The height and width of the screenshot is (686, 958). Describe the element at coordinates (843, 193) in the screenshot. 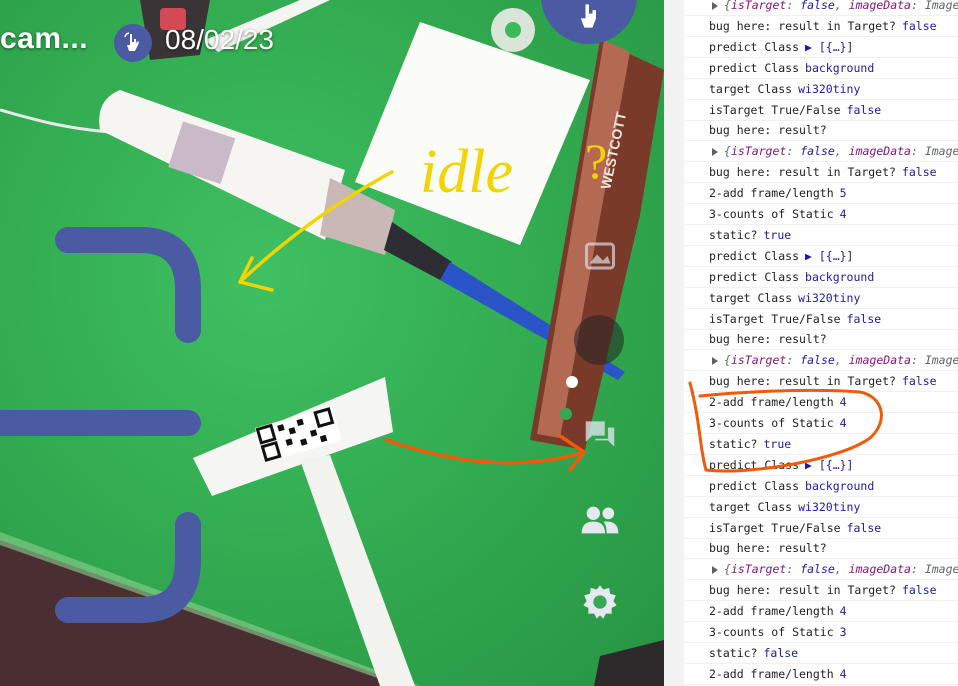

I see `console-log-value: 5` at that location.